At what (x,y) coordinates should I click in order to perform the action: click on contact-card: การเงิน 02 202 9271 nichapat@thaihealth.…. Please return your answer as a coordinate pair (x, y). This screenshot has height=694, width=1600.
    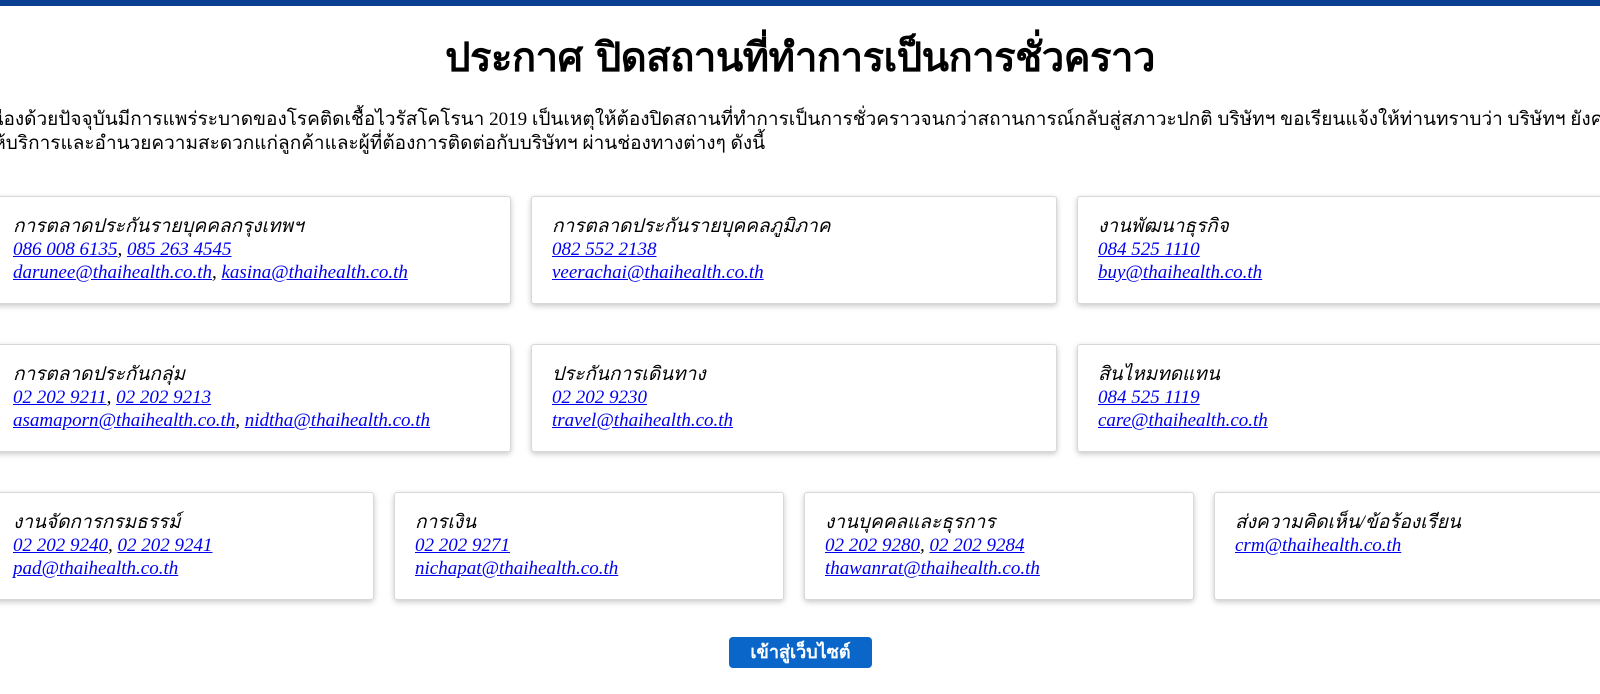
    Looking at the image, I should click on (589, 546).